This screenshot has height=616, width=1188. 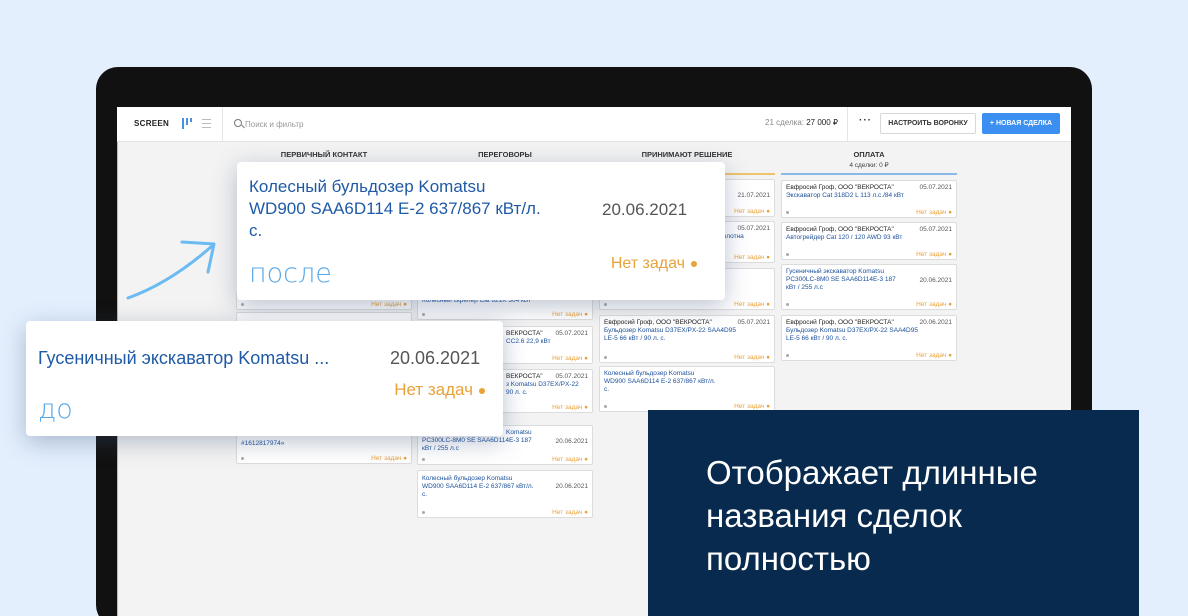 I want to click on arrow-icon, so click(x=171, y=270).